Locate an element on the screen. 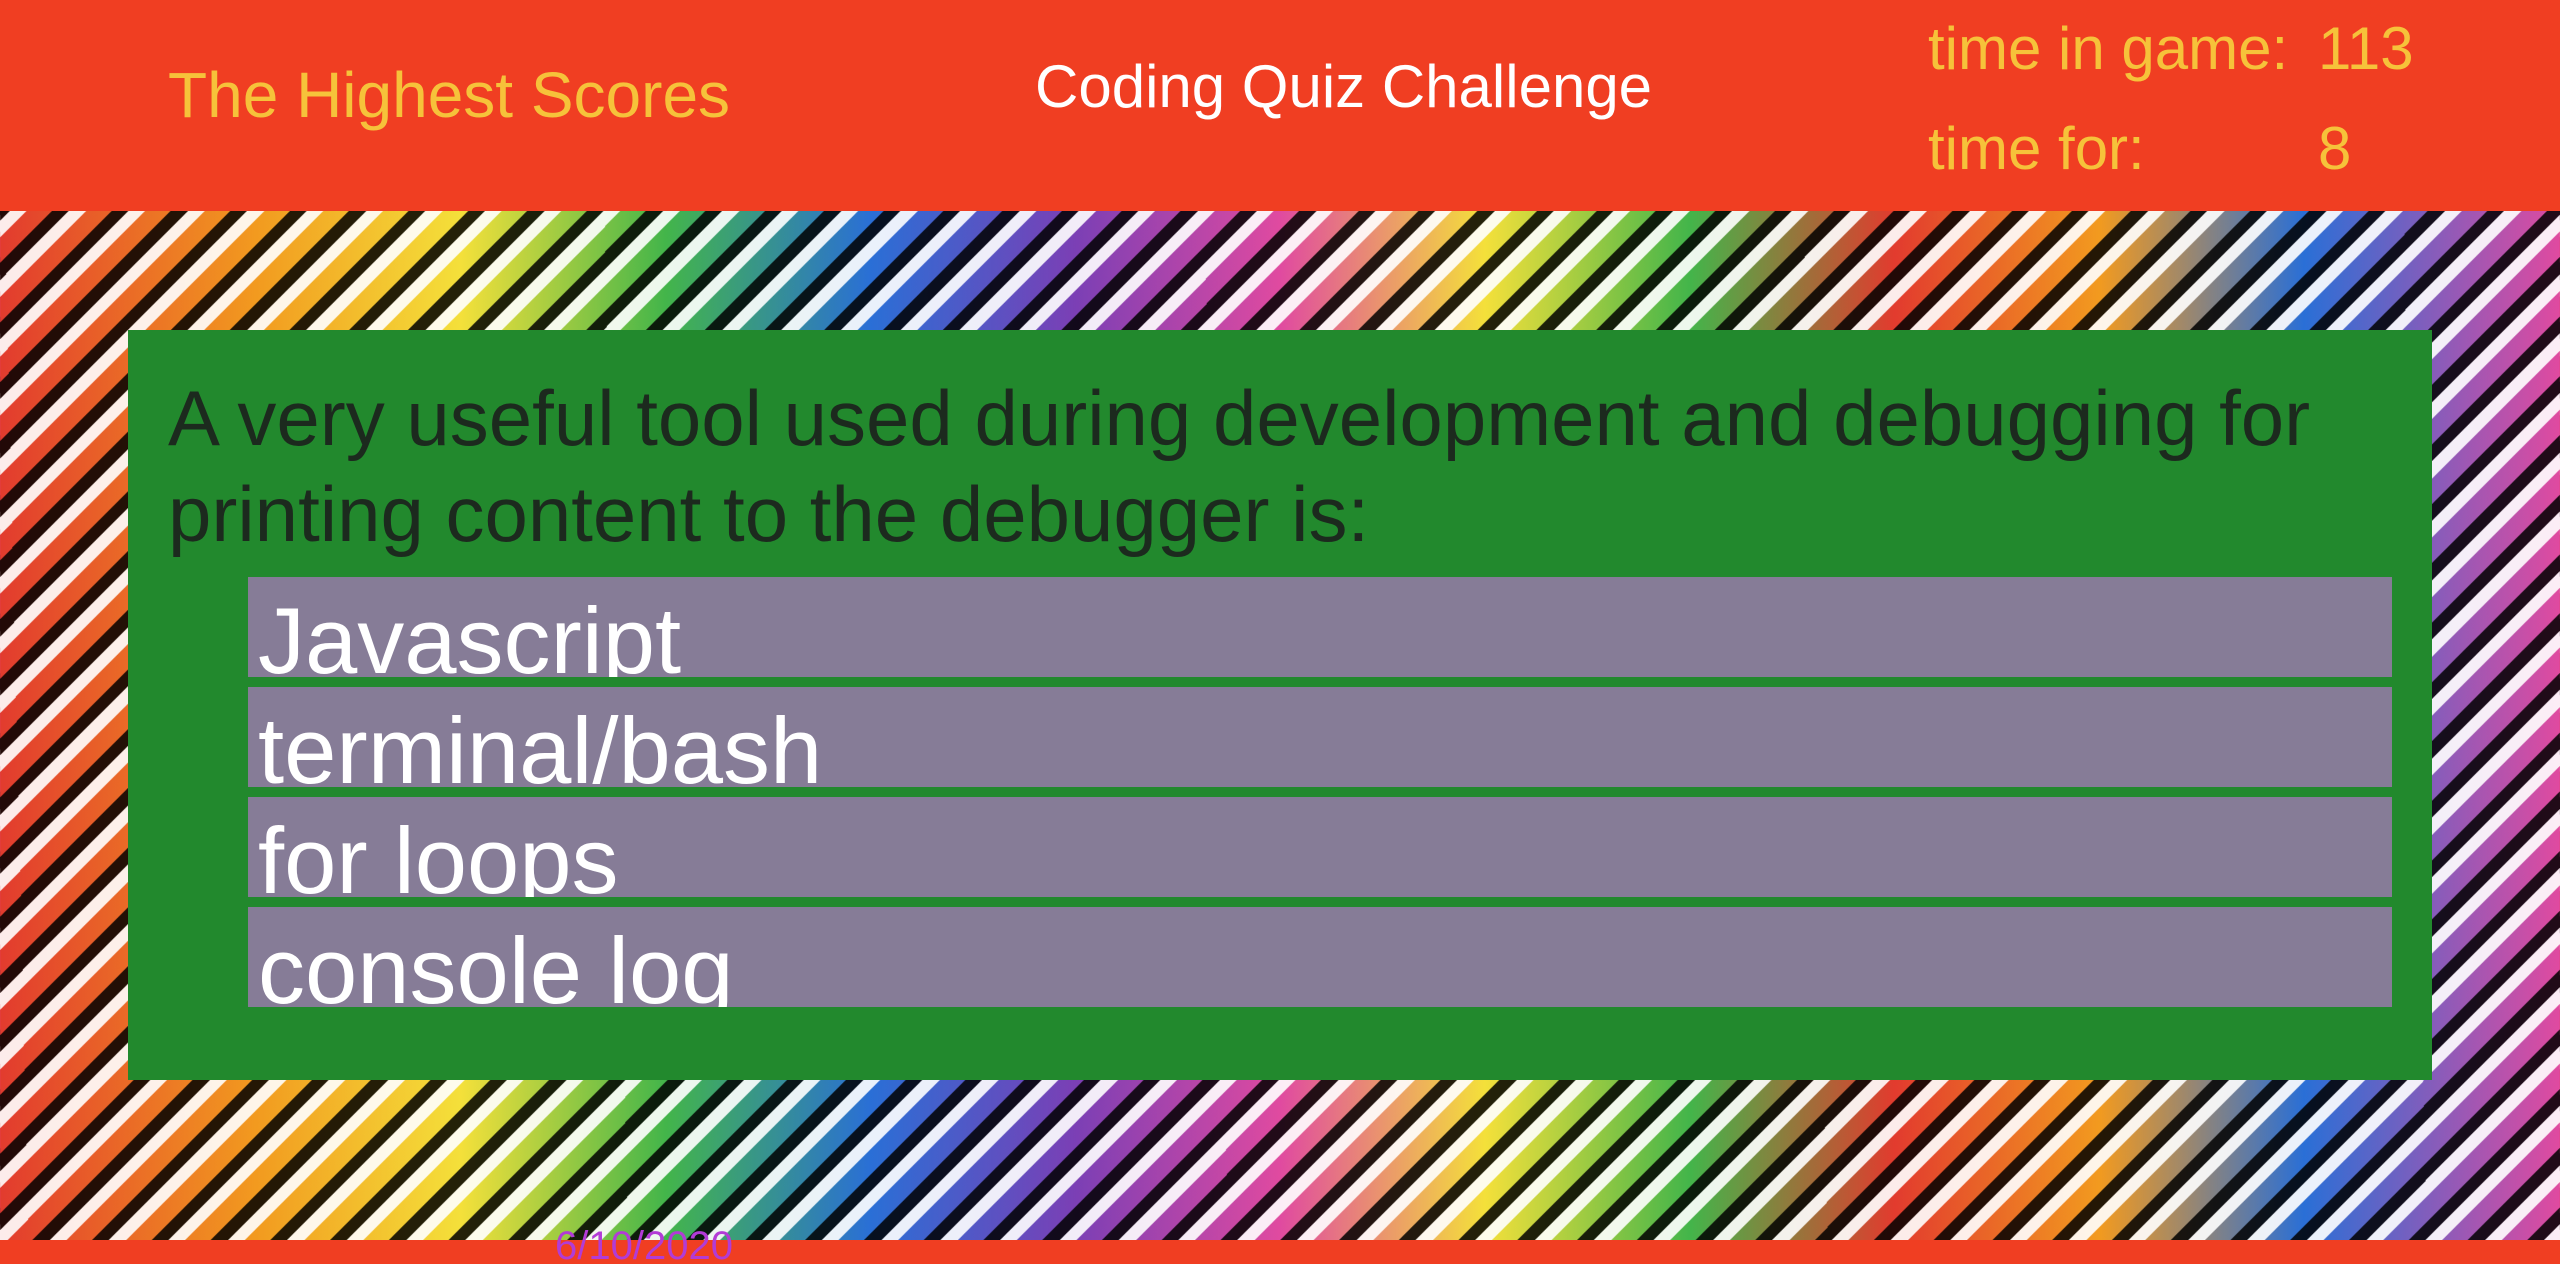  page-title: Coding Quiz Challenge is located at coordinates (1344, 86).